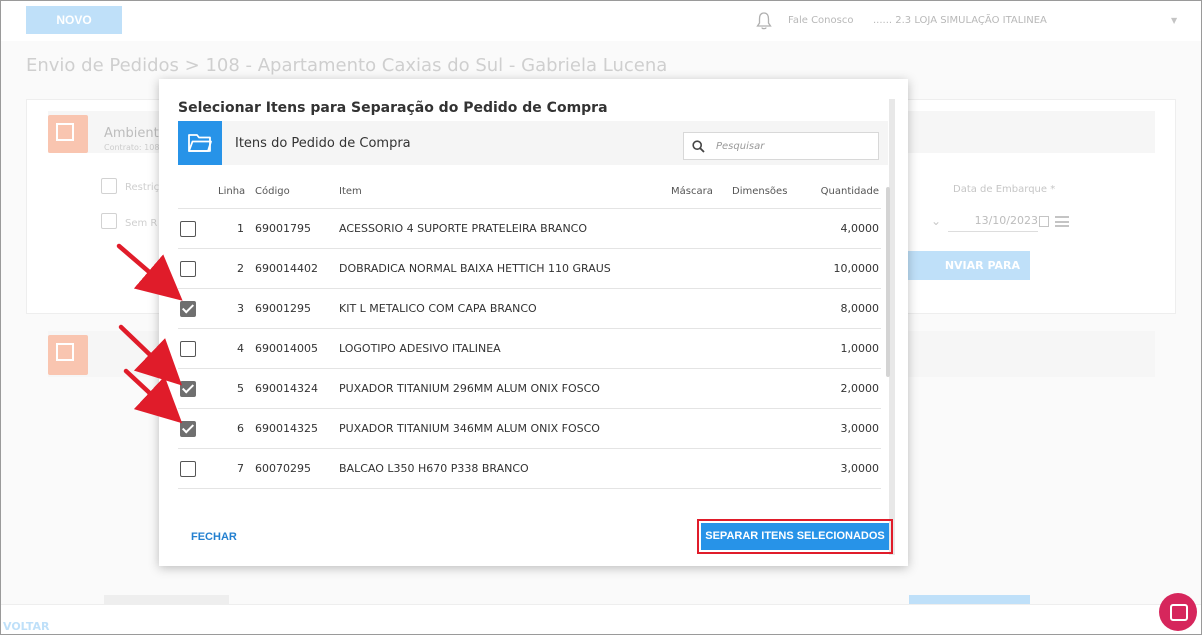  Describe the element at coordinates (469, 388) in the screenshot. I see `cell-item: PUXADOR TITANIUM 296MM ALUM ONIX FOSCO` at that location.